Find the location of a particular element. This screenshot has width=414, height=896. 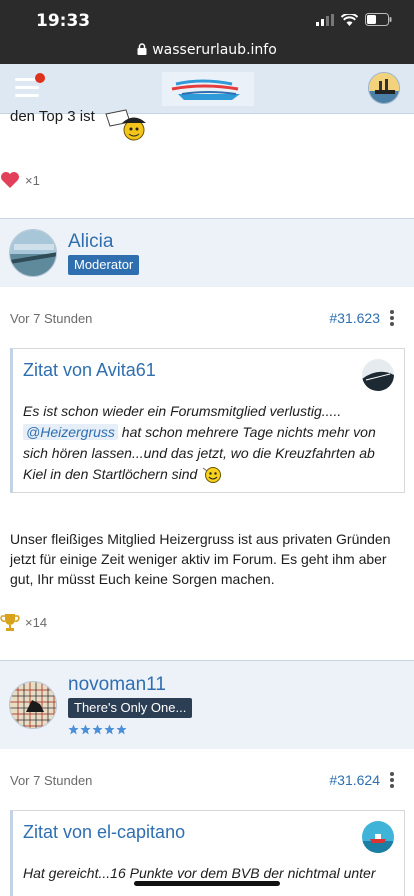

rank-stars is located at coordinates (97, 729).